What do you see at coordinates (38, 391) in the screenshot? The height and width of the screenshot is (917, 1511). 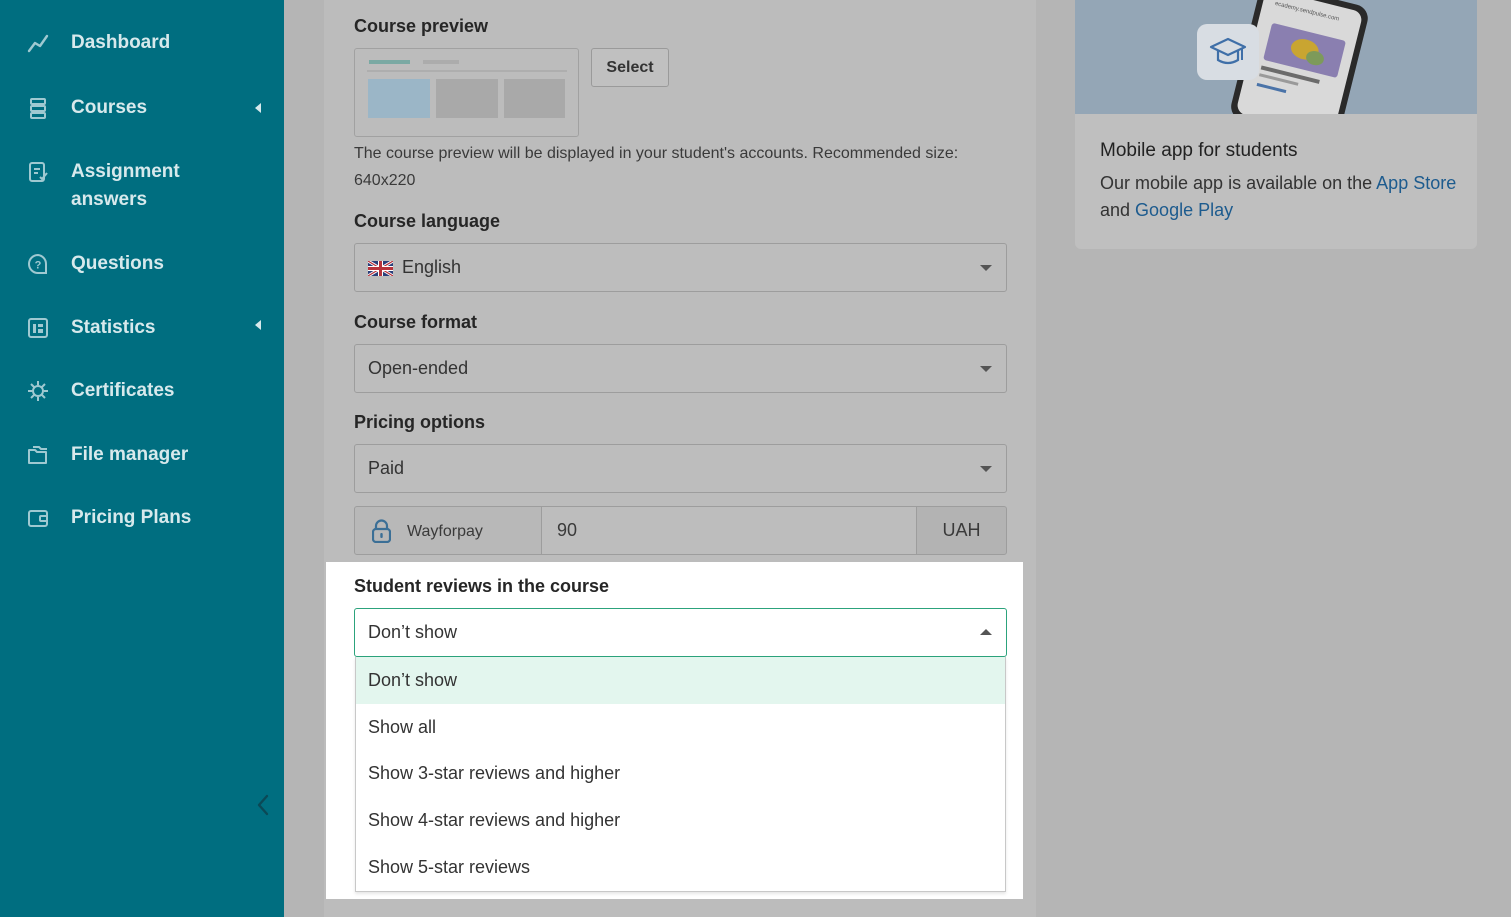 I see `certificate-gear-icon` at bounding box center [38, 391].